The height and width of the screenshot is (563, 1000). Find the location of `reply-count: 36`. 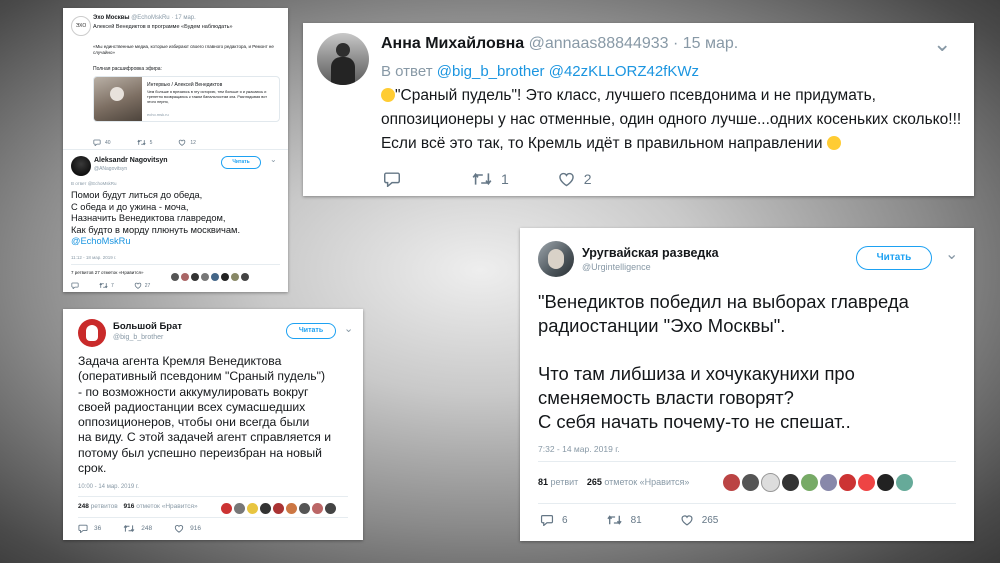

reply-count: 36 is located at coordinates (98, 528).